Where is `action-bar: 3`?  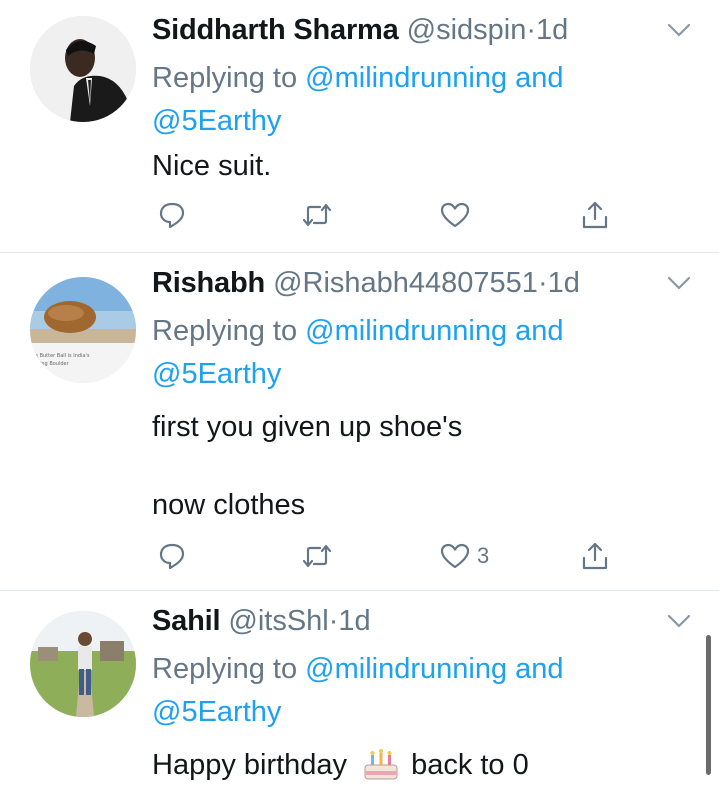
action-bar: 3 is located at coordinates (387, 559).